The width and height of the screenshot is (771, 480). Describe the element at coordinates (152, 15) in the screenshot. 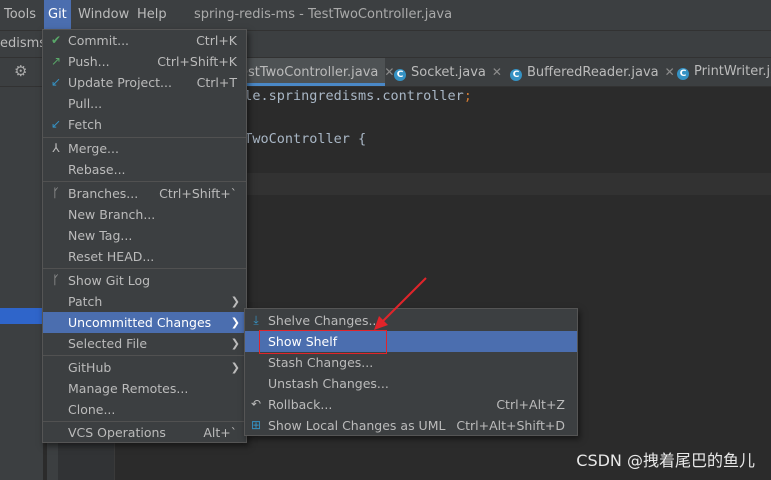

I see `menu-help: Help` at that location.